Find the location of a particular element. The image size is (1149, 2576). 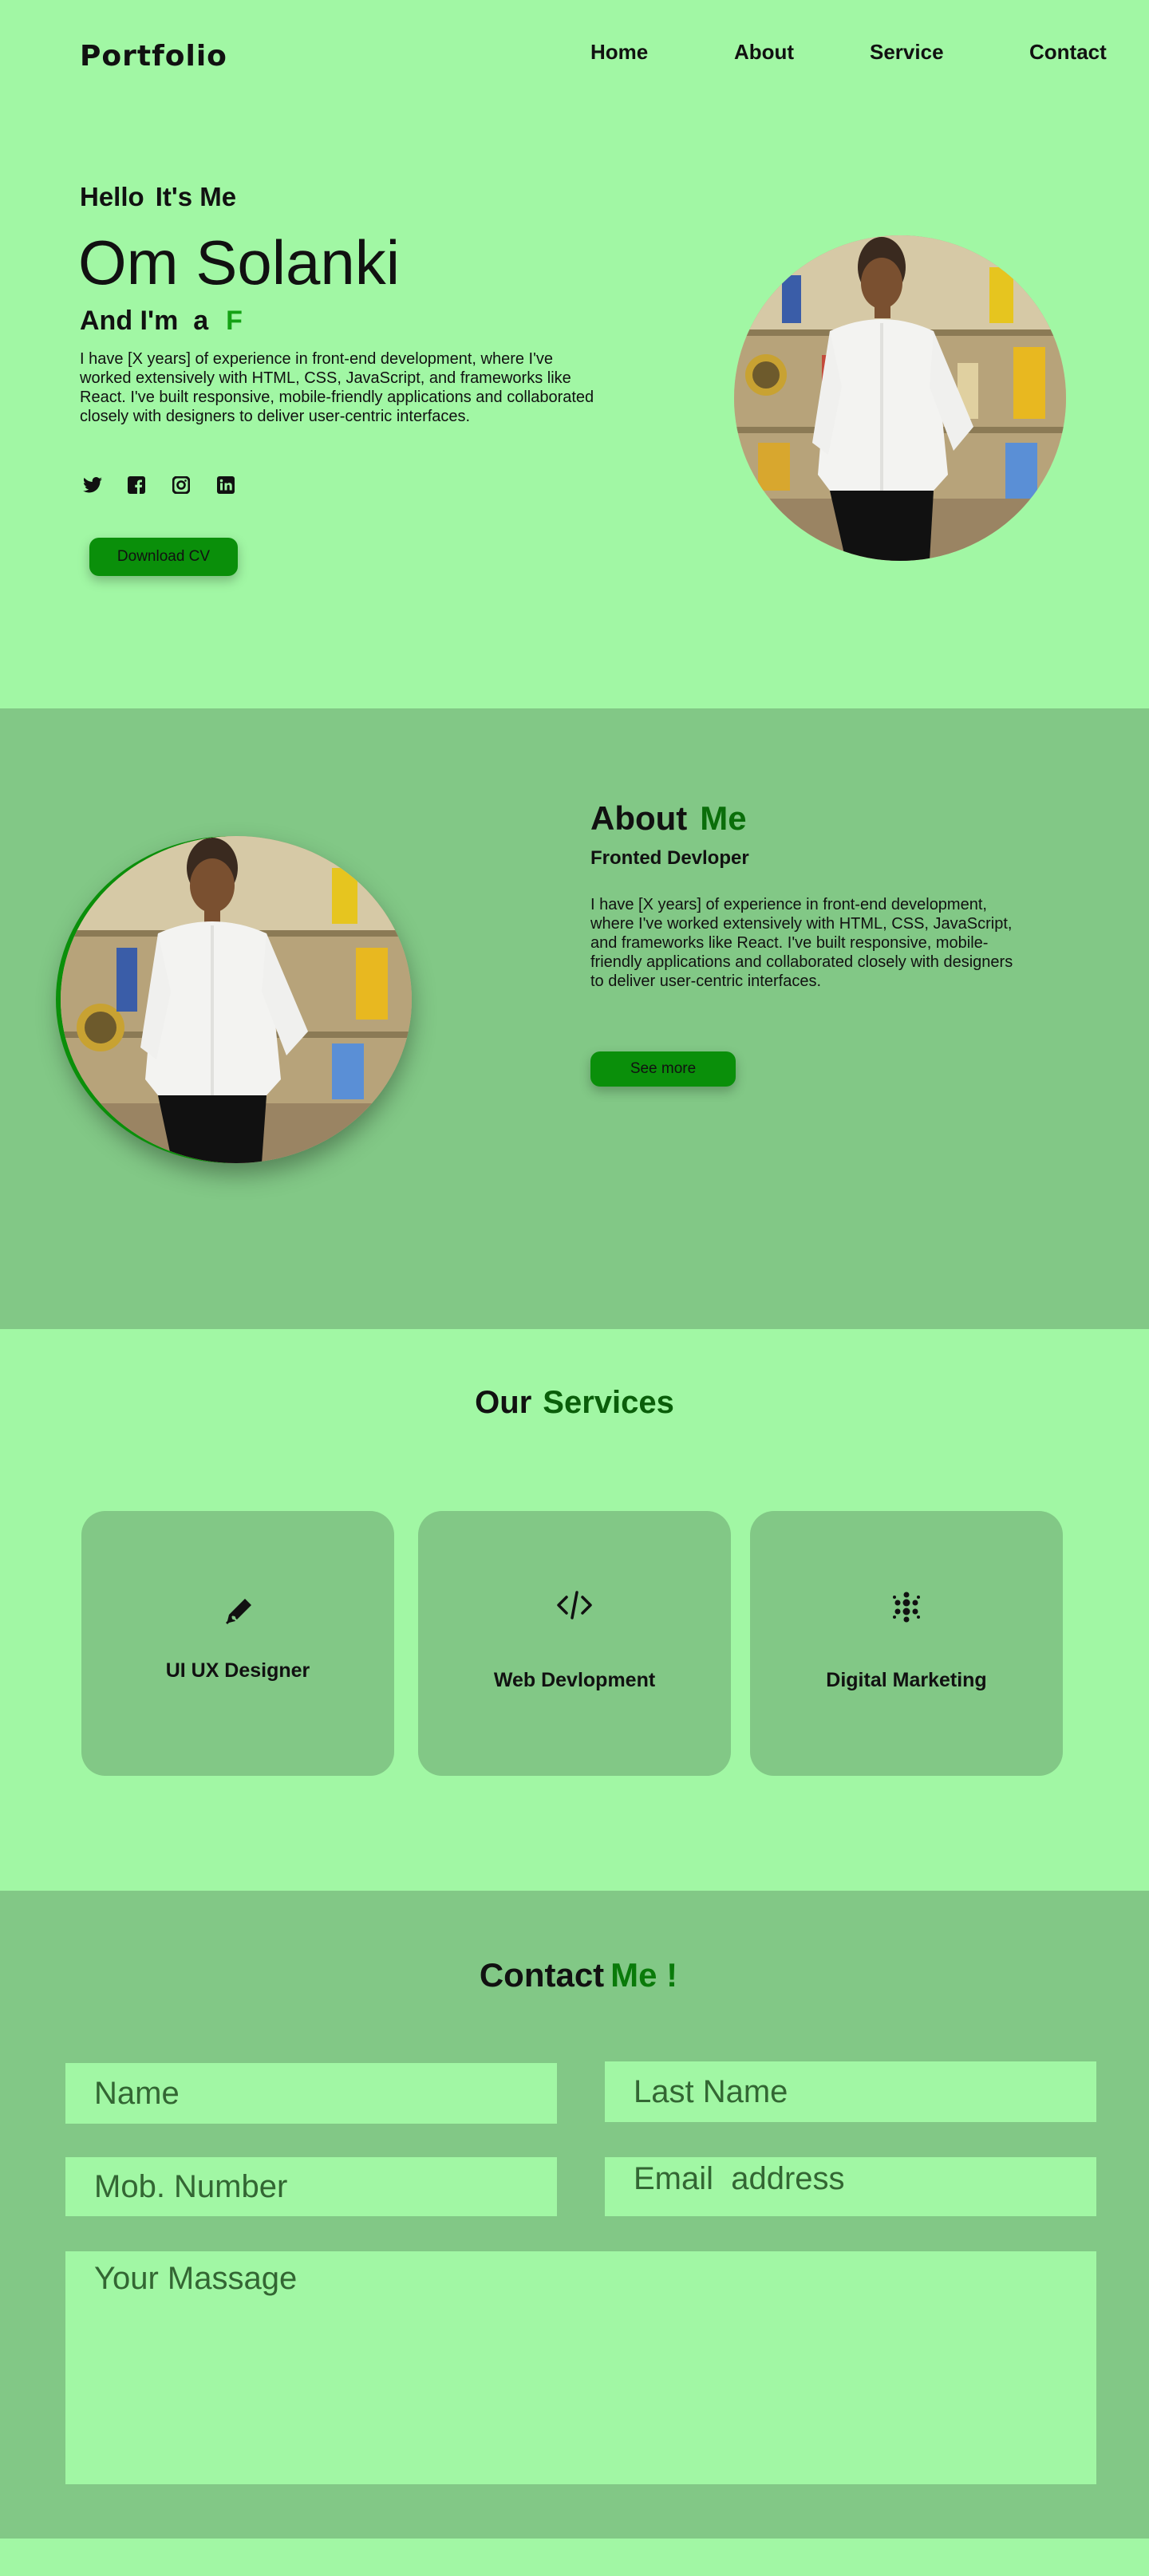

hero-hello: Hello is located at coordinates (112, 196).